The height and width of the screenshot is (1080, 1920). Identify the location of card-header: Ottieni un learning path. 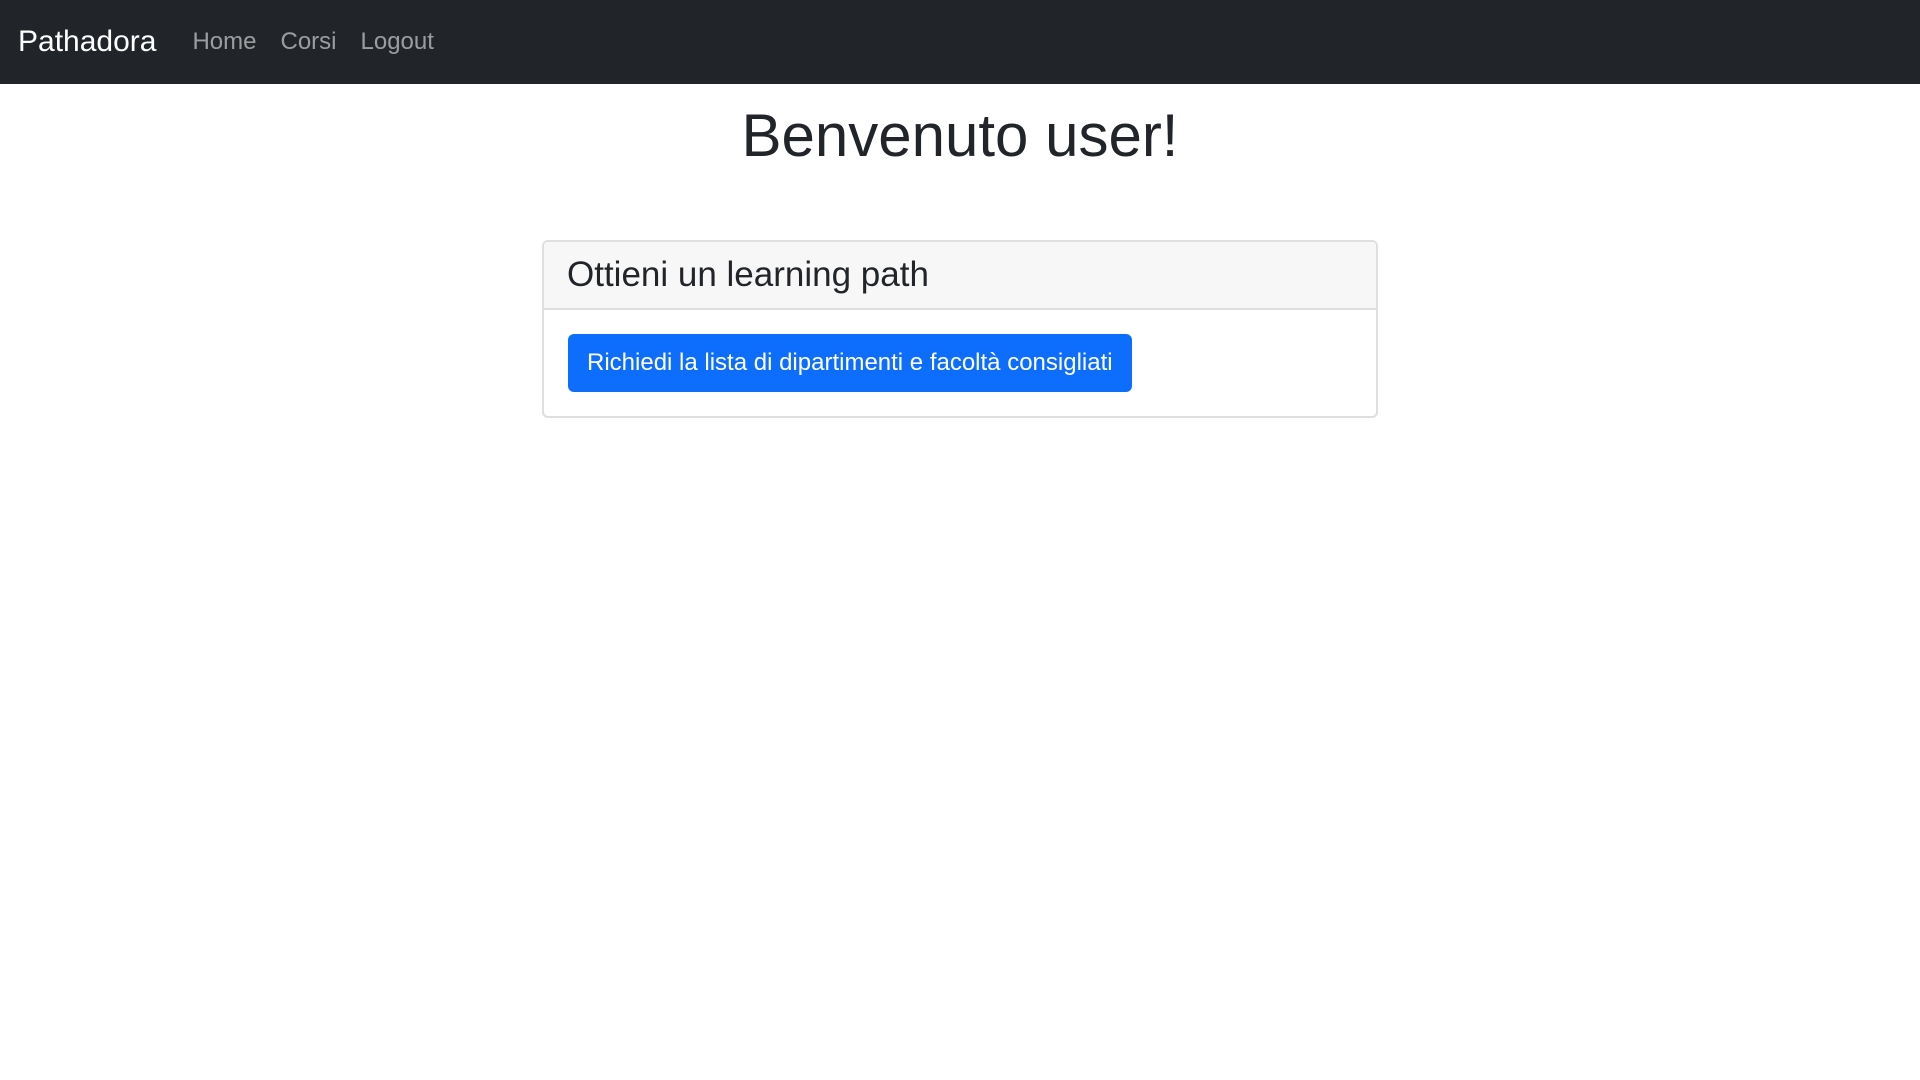
(960, 276).